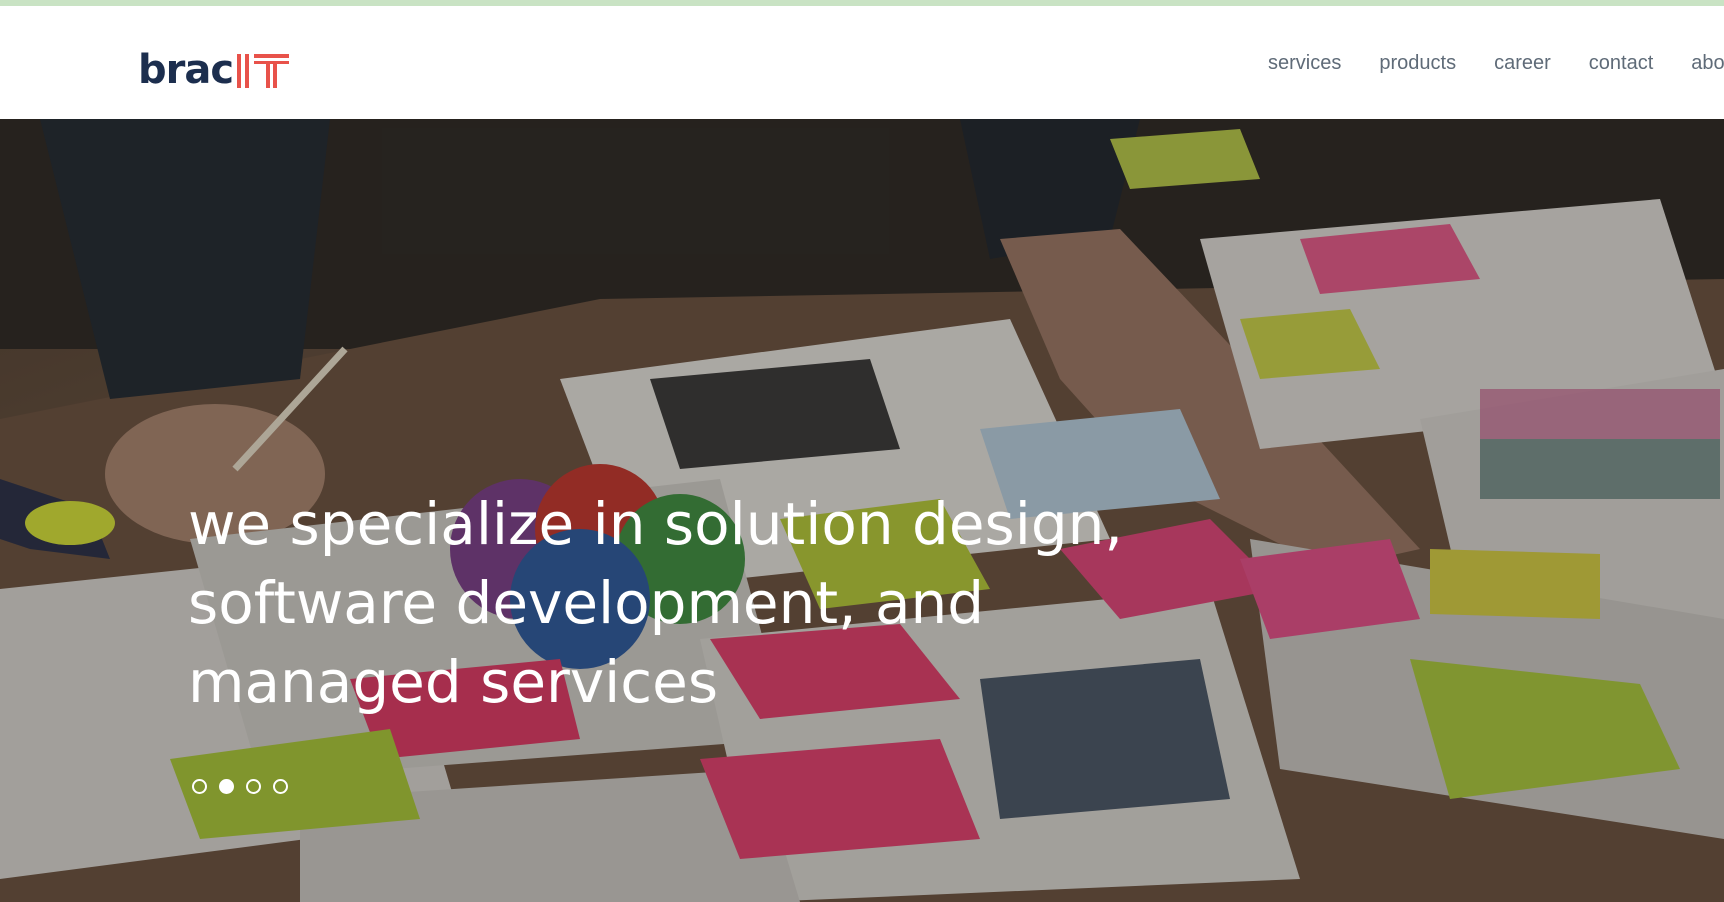  What do you see at coordinates (453, 682) in the screenshot?
I see `headline-line: managed services` at bounding box center [453, 682].